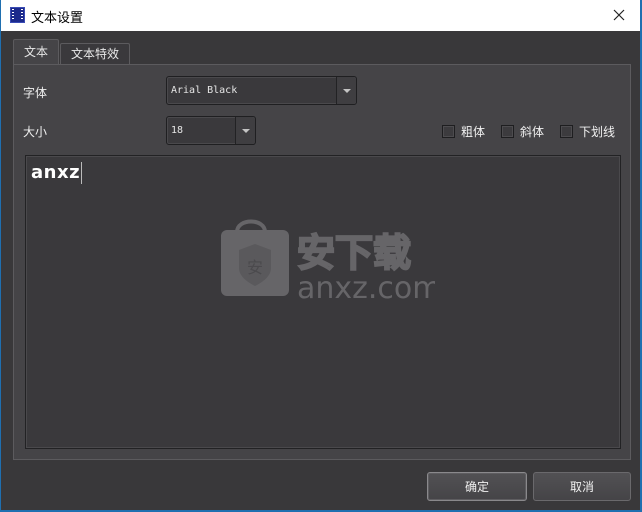  What do you see at coordinates (582, 486) in the screenshot?
I see `cancel-button: 取消` at bounding box center [582, 486].